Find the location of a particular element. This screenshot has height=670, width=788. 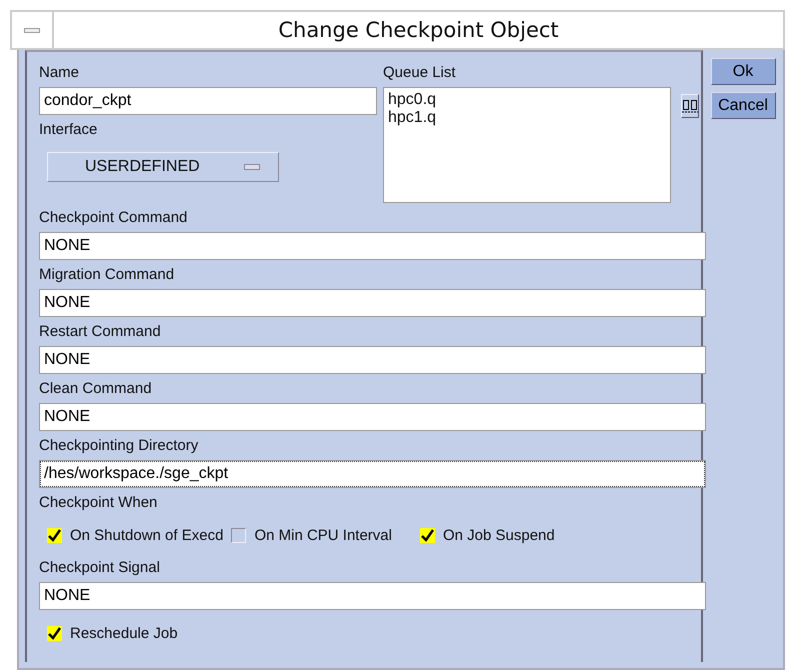

field-label: Checkpoint Signal is located at coordinates (100, 568).